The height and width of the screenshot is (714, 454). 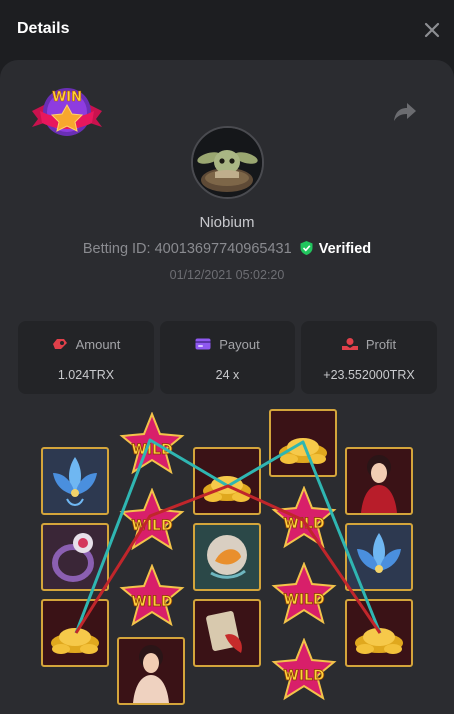 I want to click on avatar, so click(x=227, y=162).